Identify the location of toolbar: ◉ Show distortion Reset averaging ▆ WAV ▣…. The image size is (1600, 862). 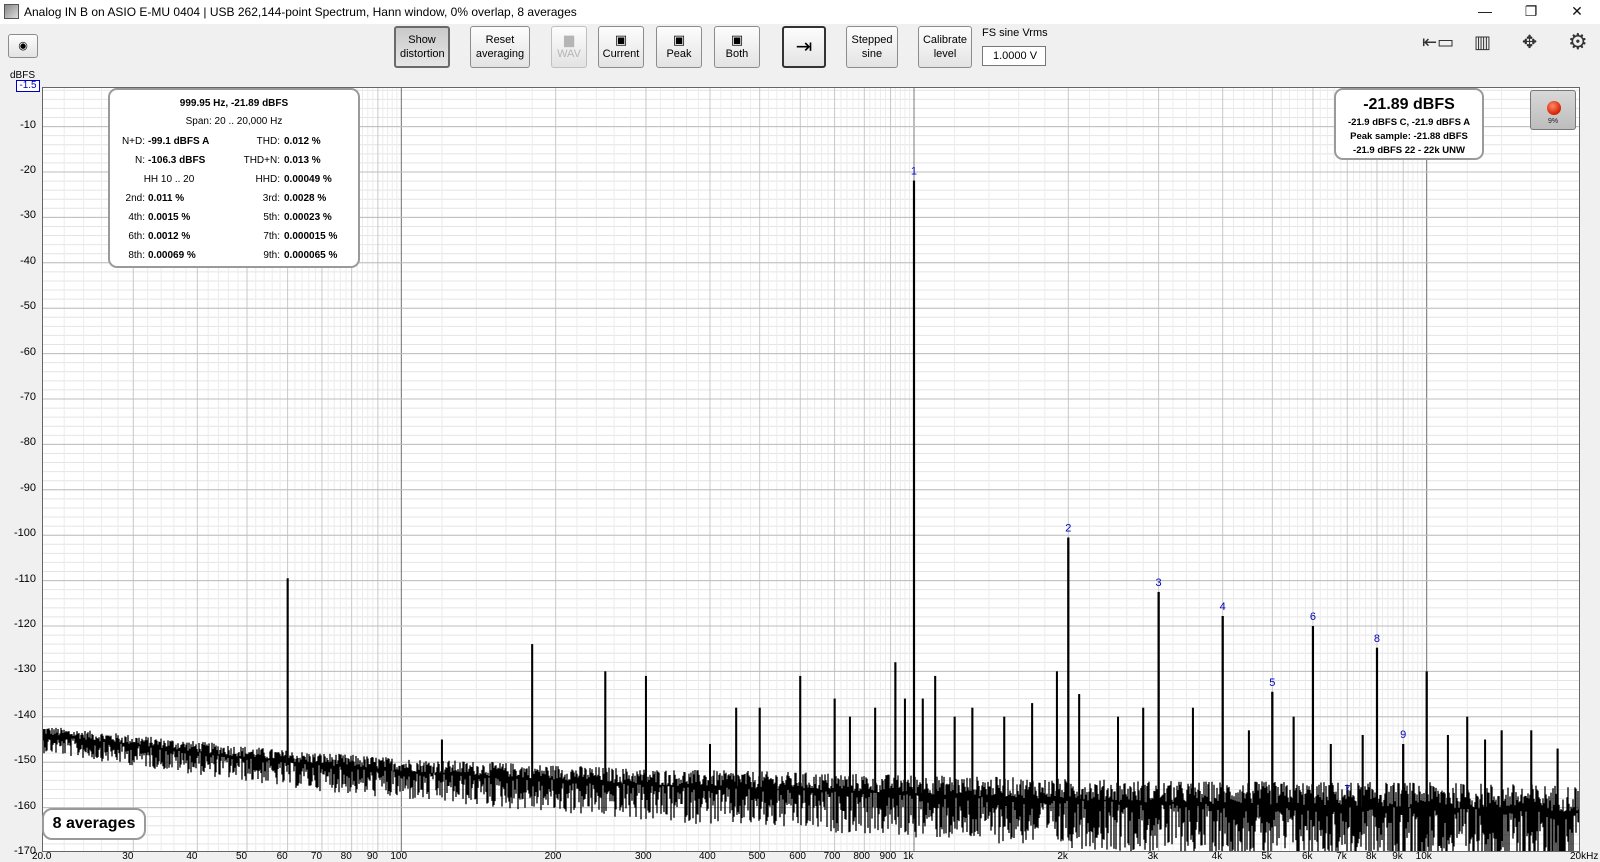
(800, 51).